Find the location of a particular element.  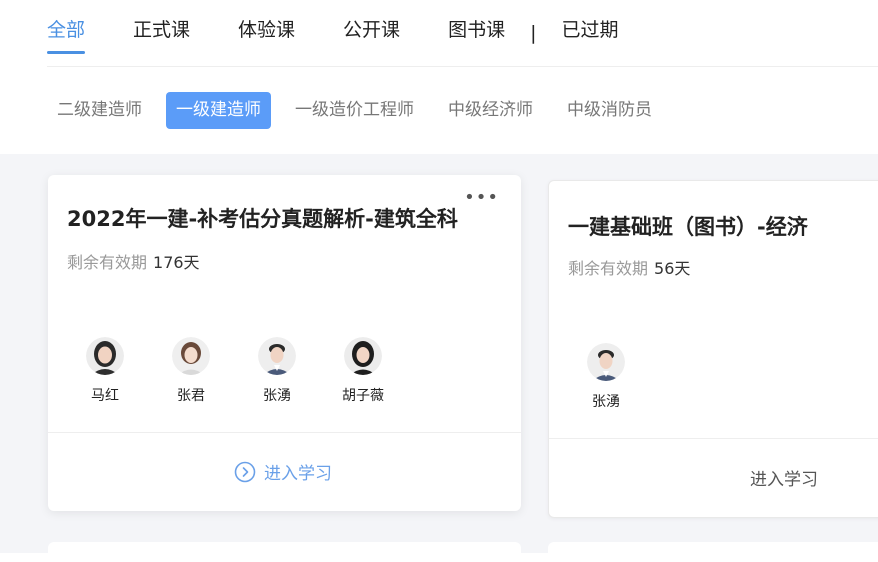

tab-public: 公开课 is located at coordinates (371, 33).